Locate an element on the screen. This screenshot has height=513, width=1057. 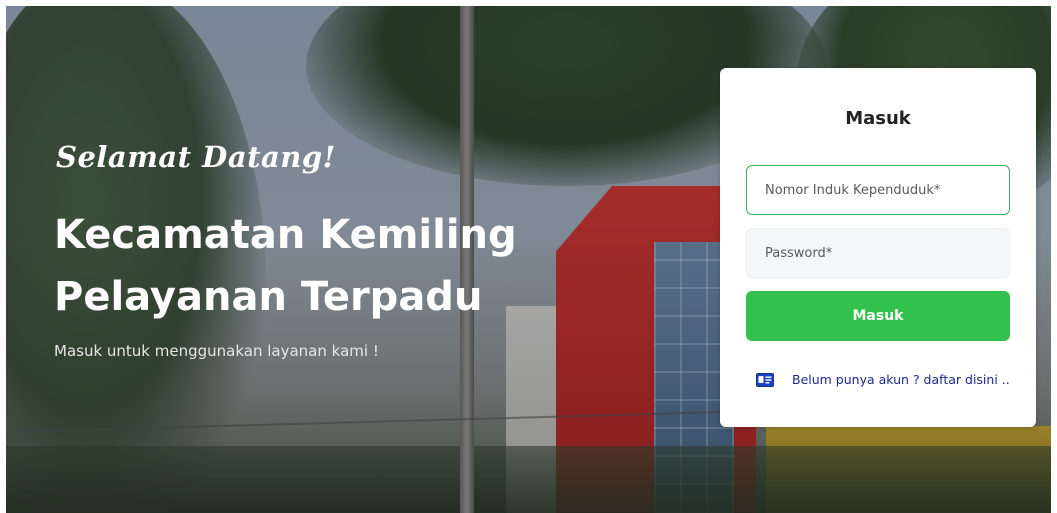
login-button: Masuk is located at coordinates (878, 316).